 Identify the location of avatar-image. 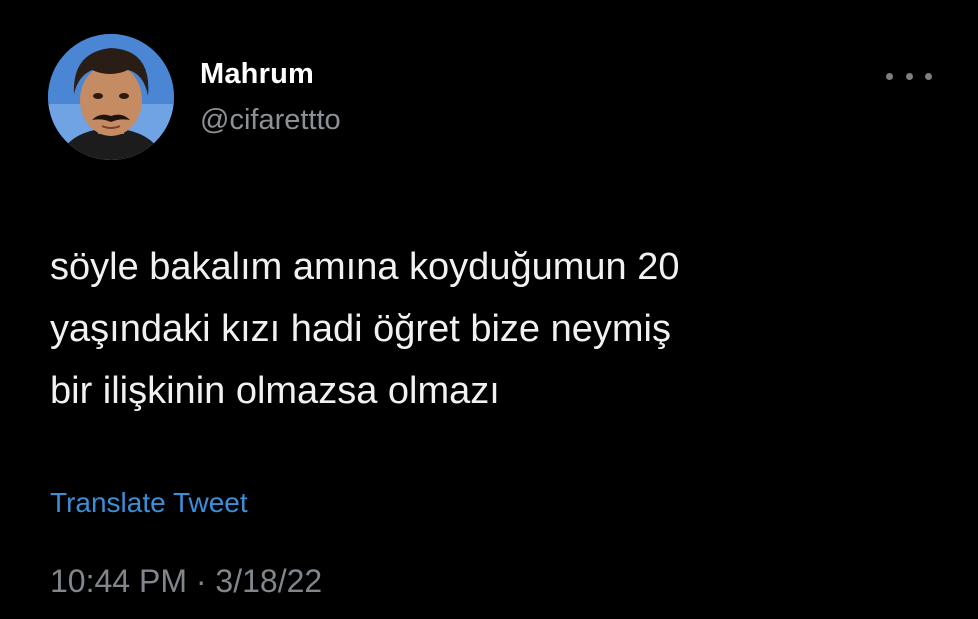
(111, 97).